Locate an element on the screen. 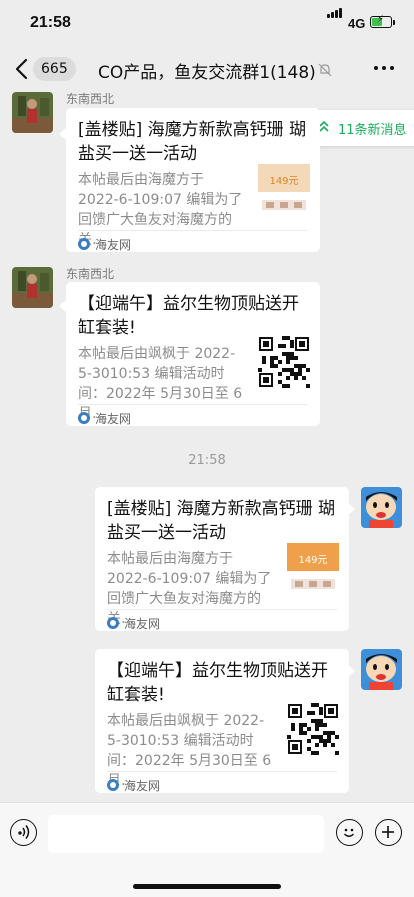  chat-header: 665 CO产品，鱼友交流群1(148) is located at coordinates (207, 70).